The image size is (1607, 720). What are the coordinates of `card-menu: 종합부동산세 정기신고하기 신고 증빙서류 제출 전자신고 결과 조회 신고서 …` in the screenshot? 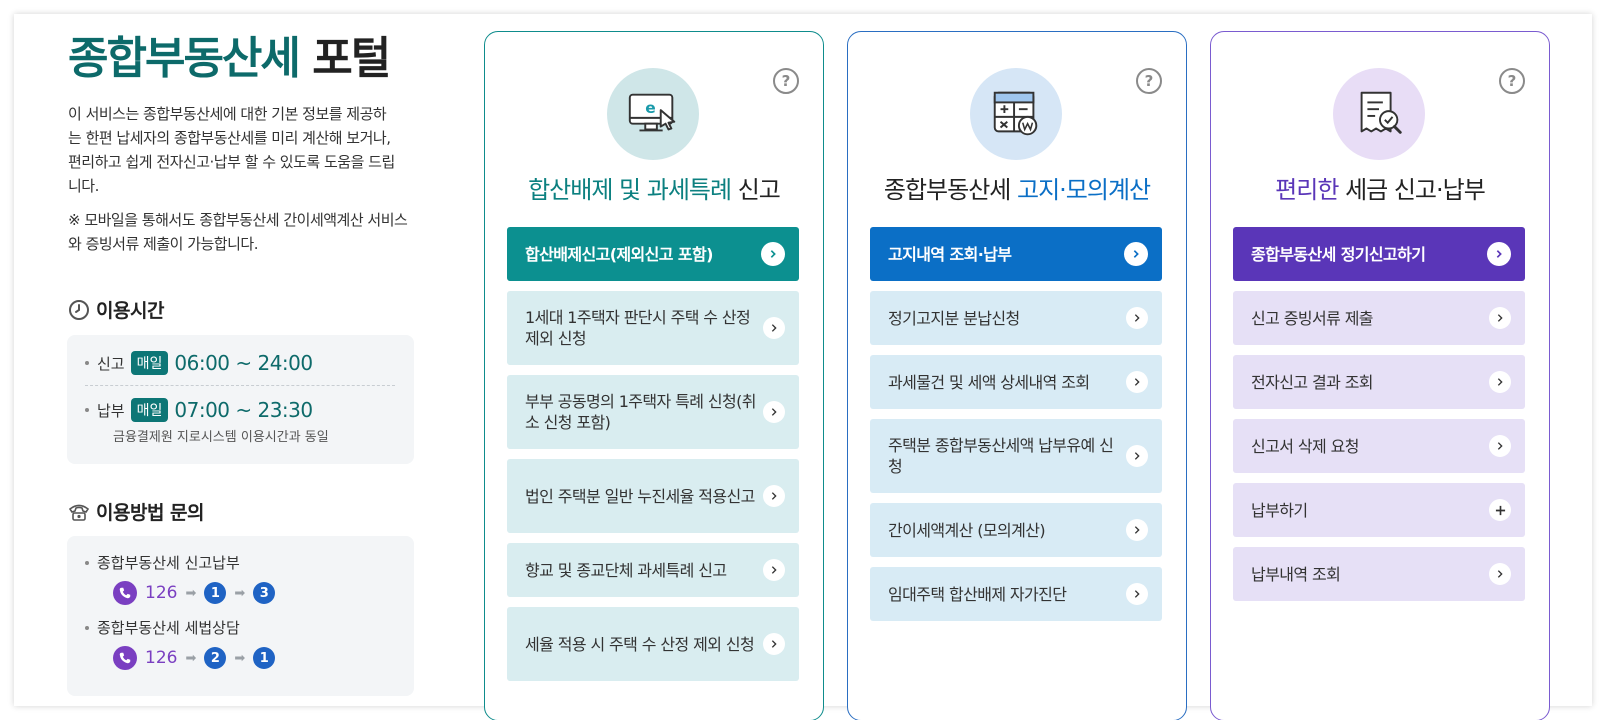 It's located at (1379, 419).